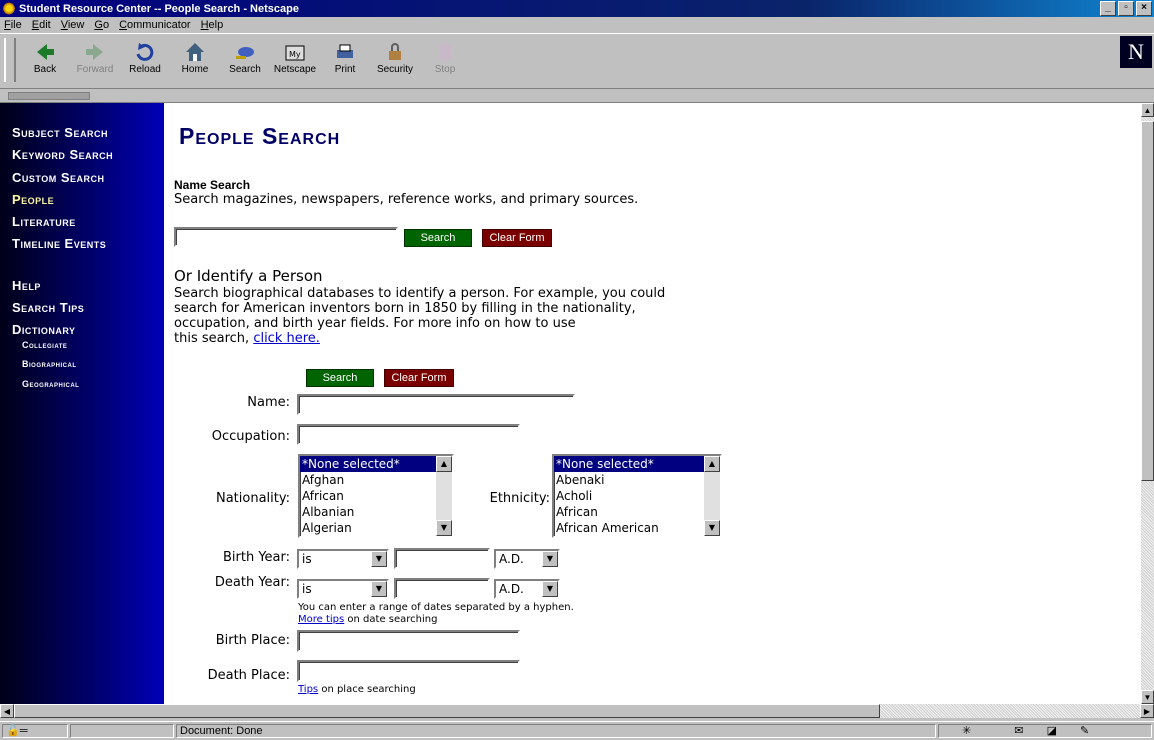 The image size is (1154, 740). What do you see at coordinates (321, 619) in the screenshot?
I see `more-tips-link: More tips` at bounding box center [321, 619].